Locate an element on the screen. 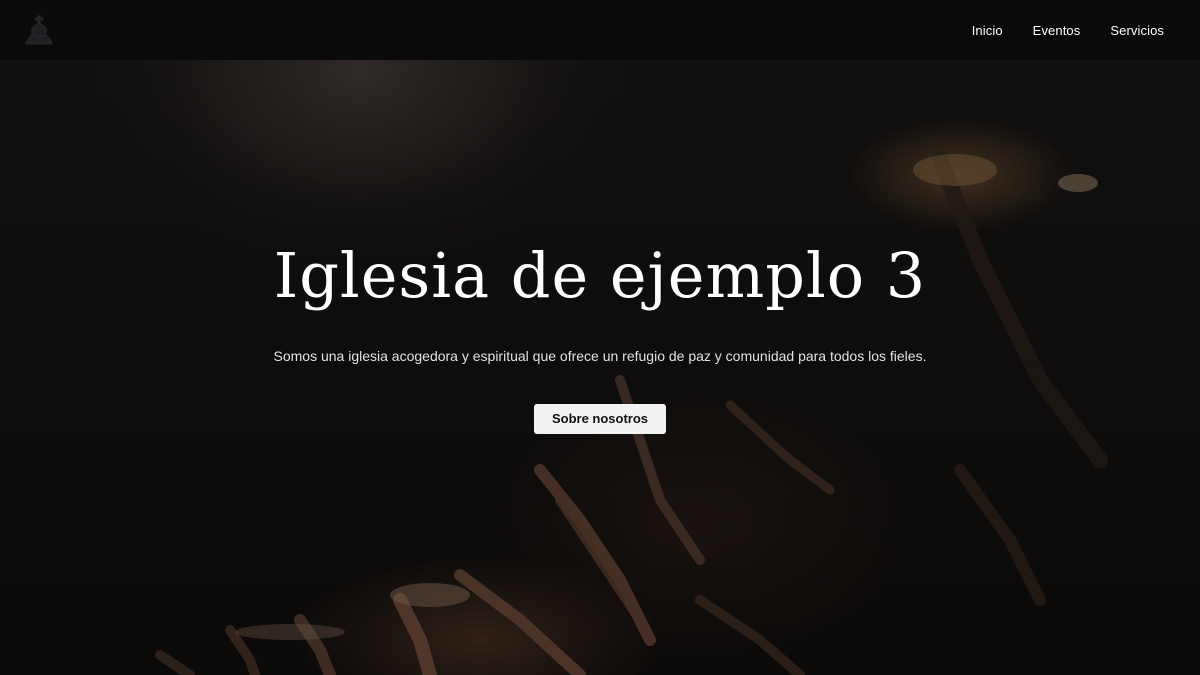  main-nav: Inicio Eventos Servicios is located at coordinates (1068, 30).